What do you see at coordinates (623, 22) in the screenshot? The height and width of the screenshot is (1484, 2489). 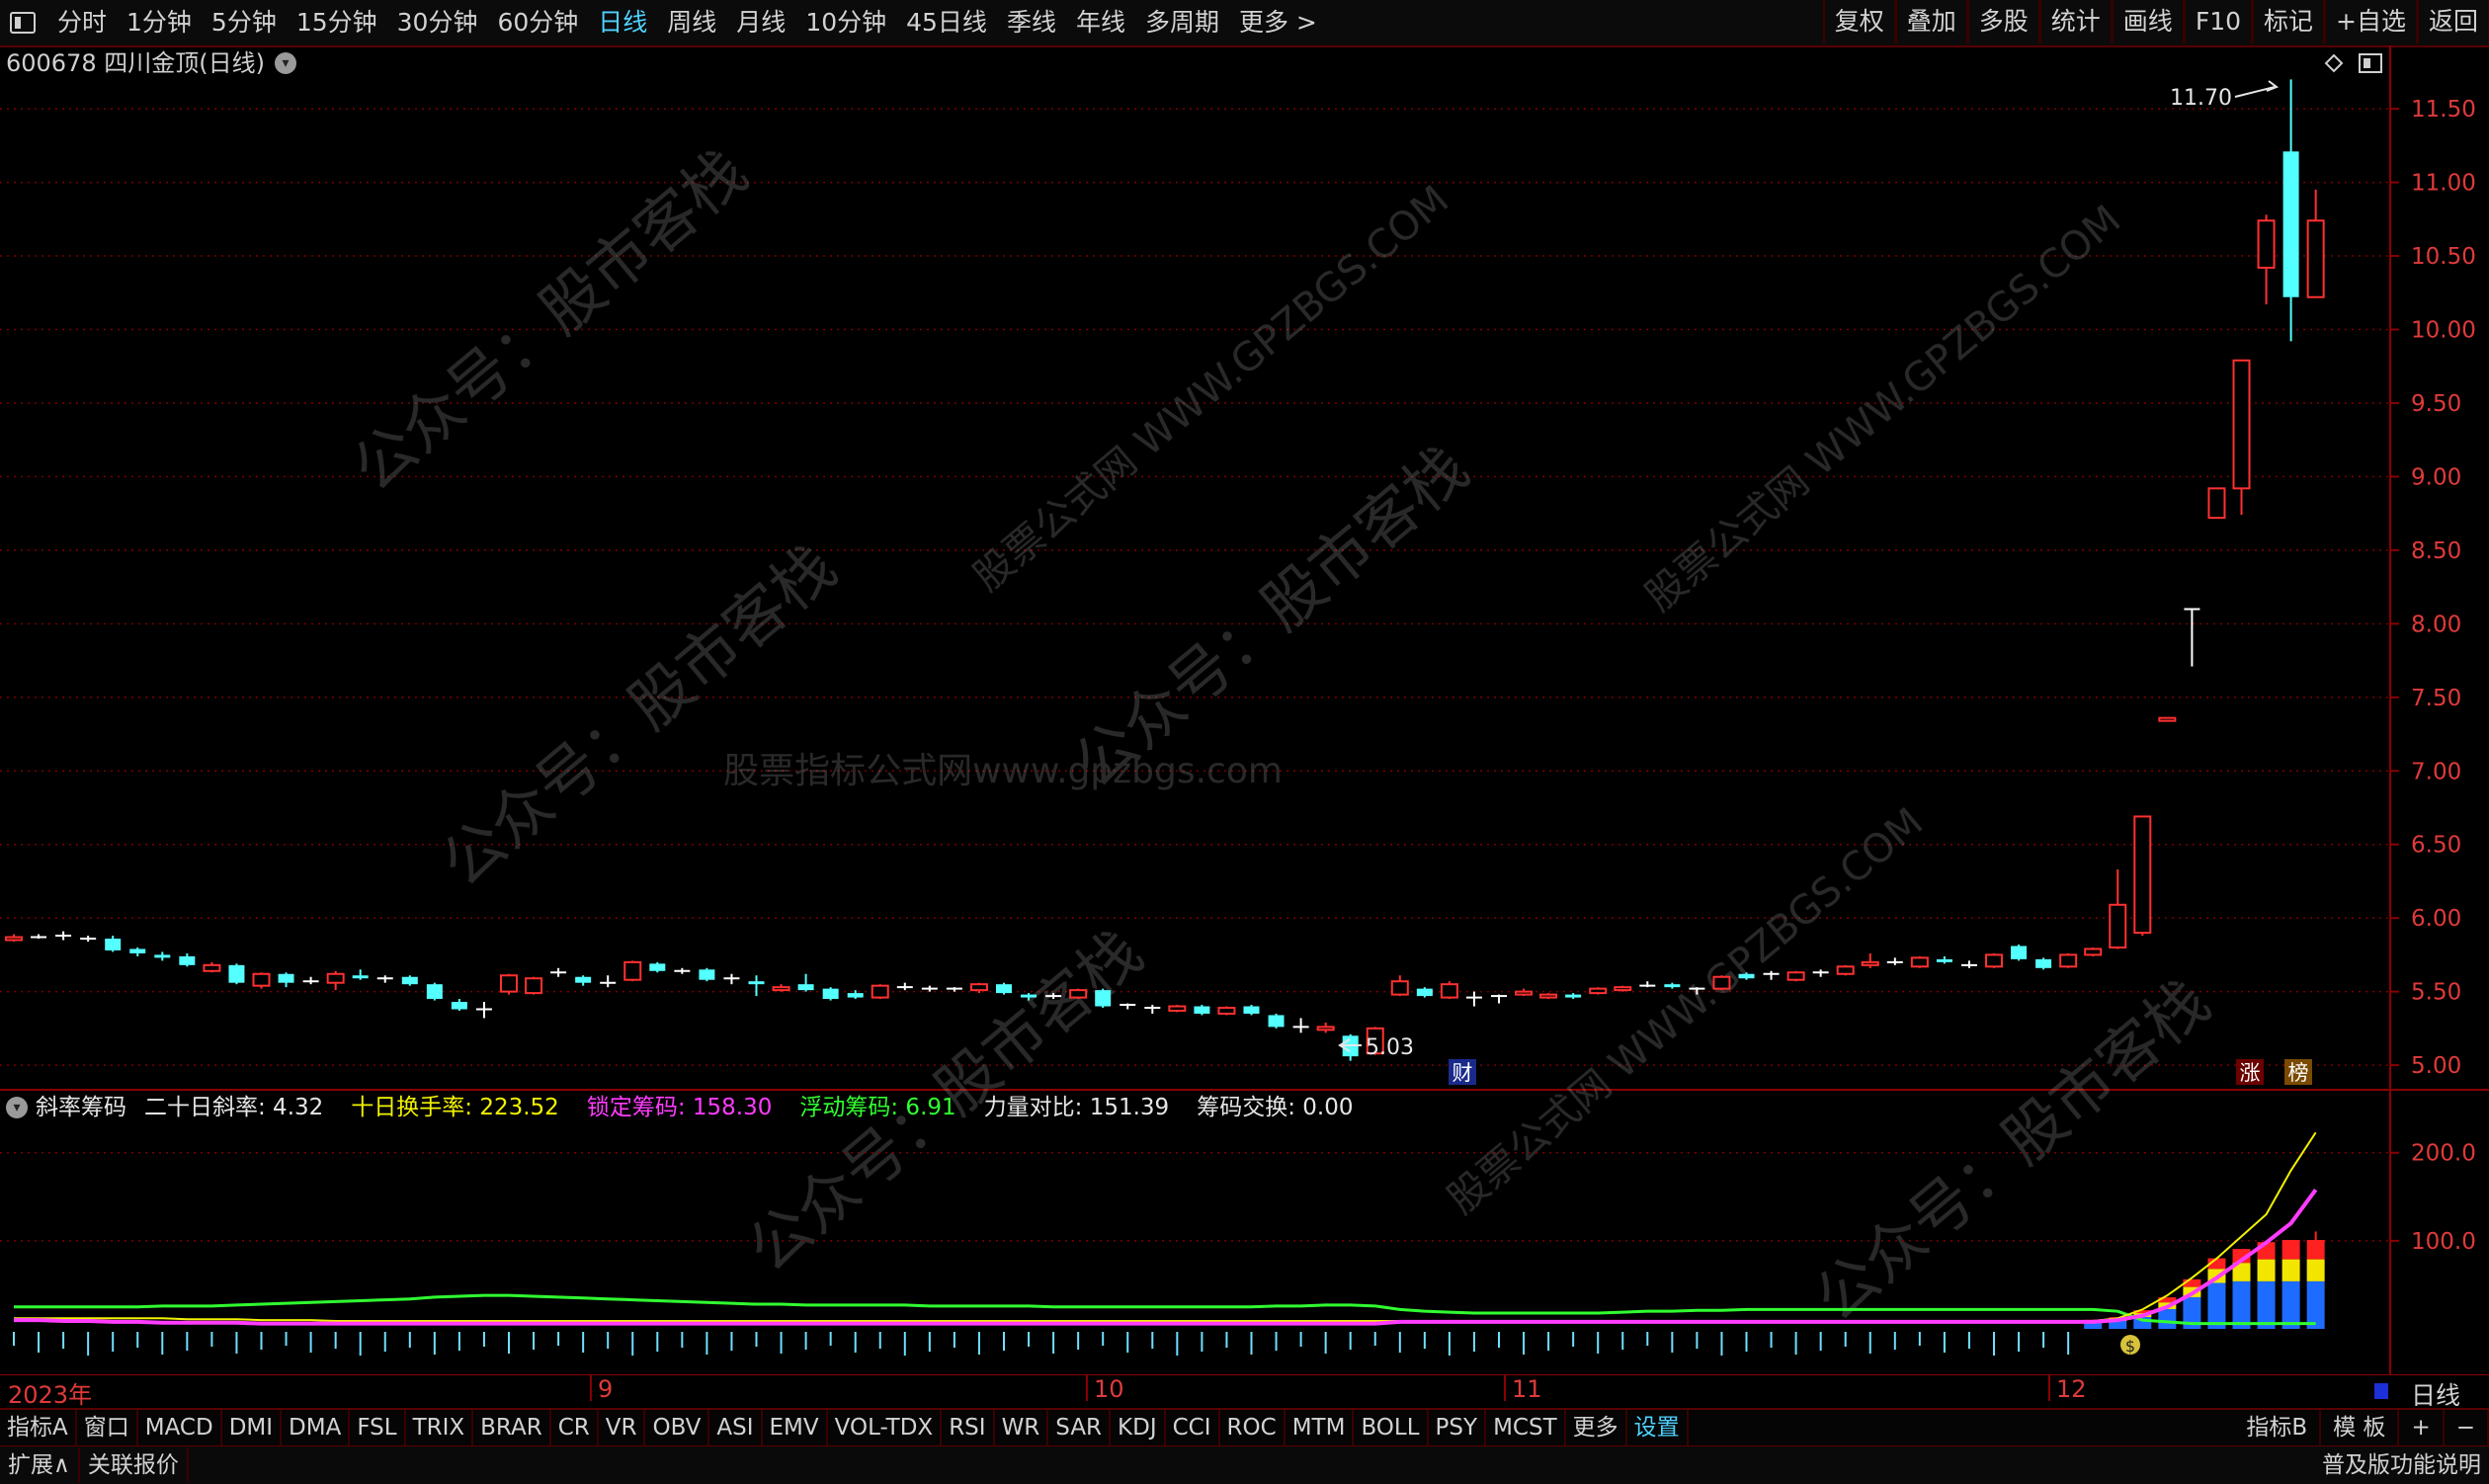 I see `period-tab: 日线` at bounding box center [623, 22].